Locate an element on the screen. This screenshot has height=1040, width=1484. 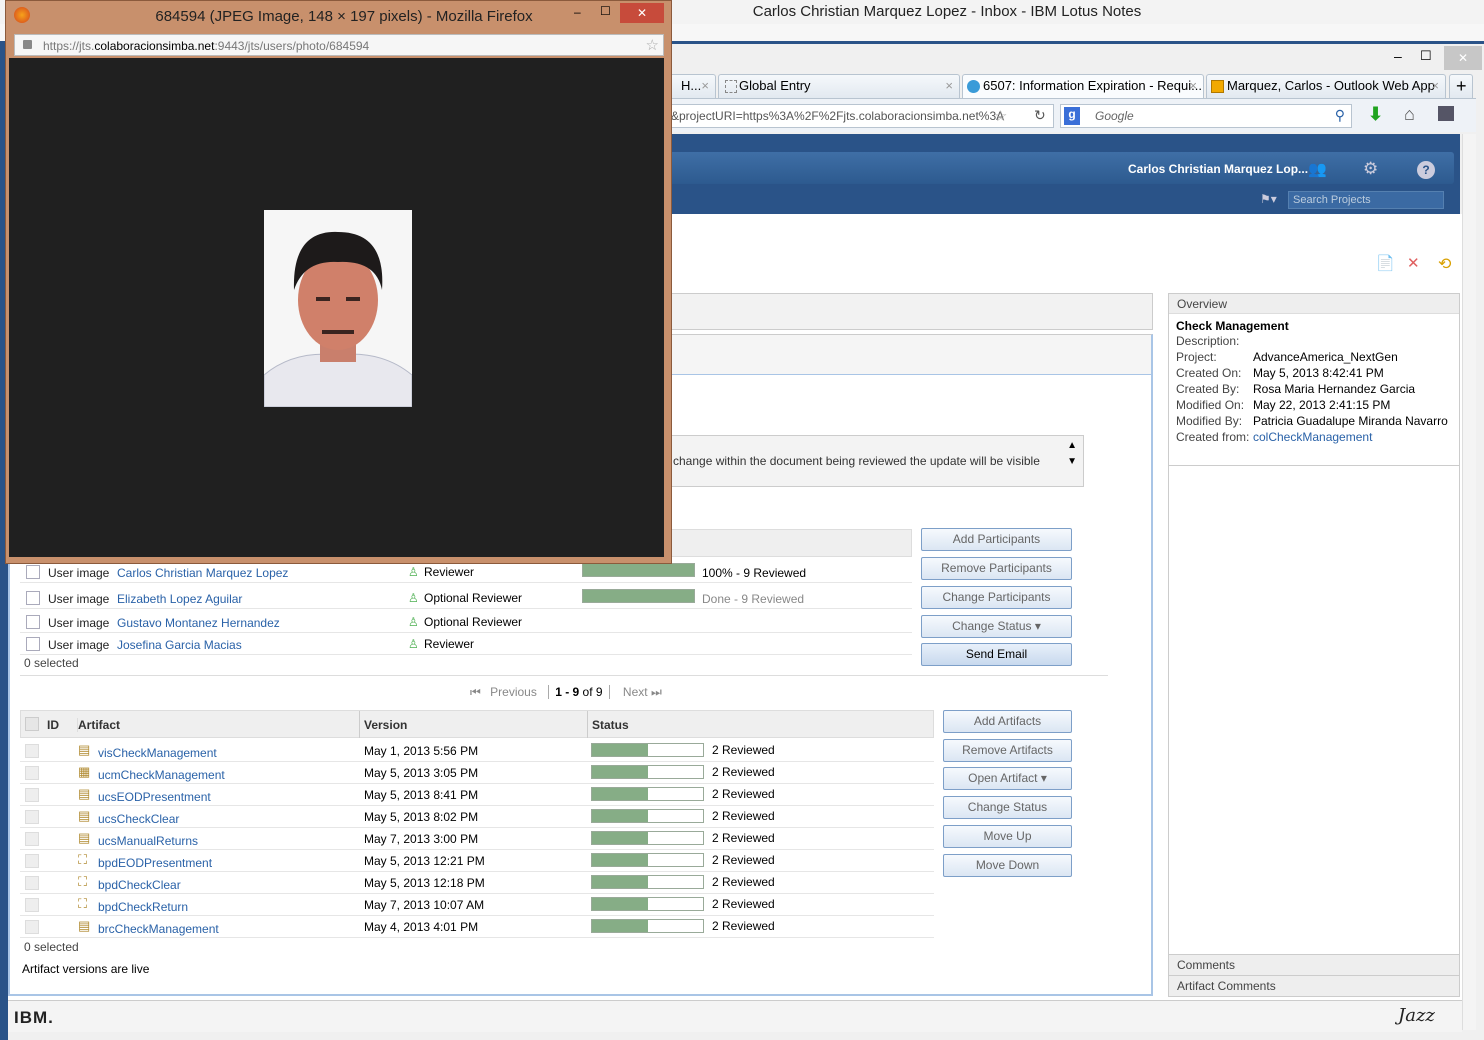
popup-maximize-button: ☐ is located at coordinates (605, 11).